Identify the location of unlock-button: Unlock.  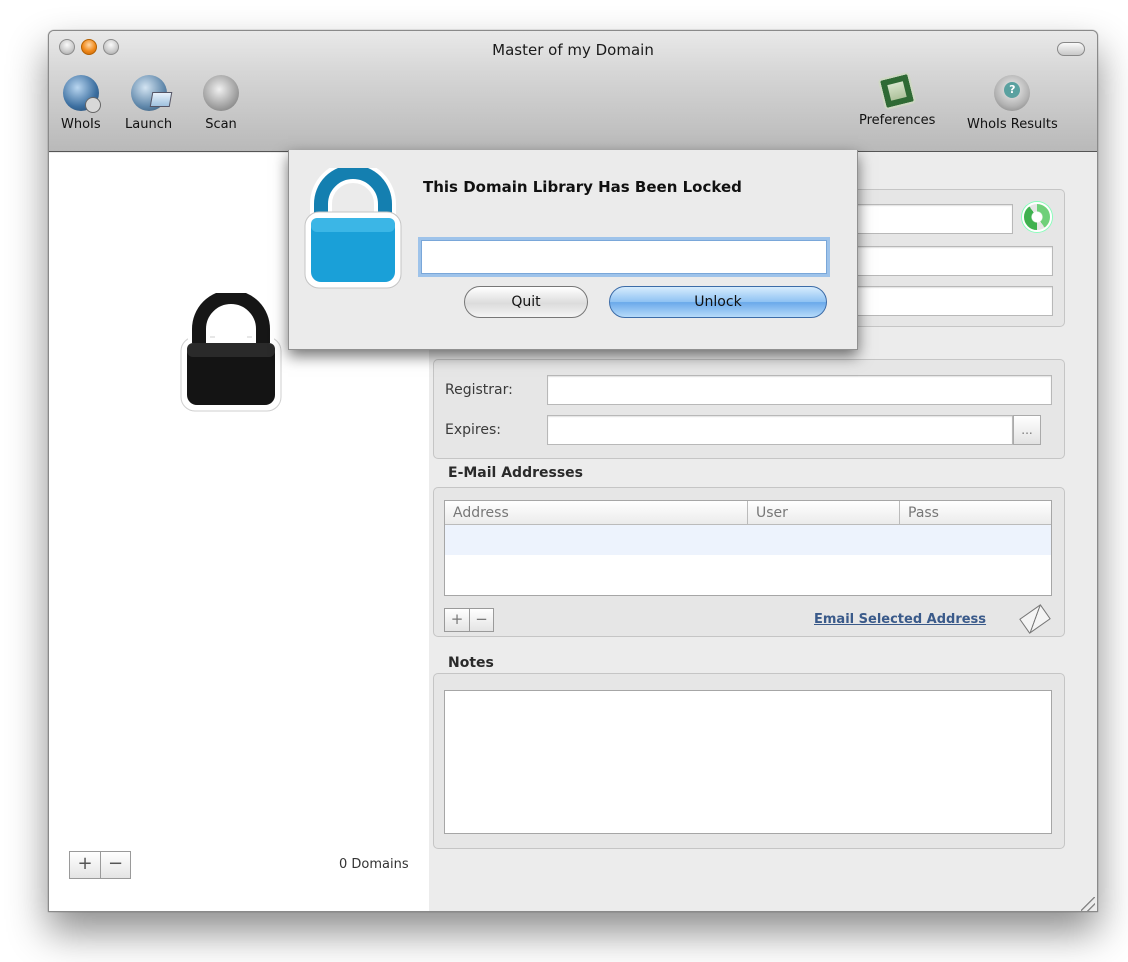
(718, 302).